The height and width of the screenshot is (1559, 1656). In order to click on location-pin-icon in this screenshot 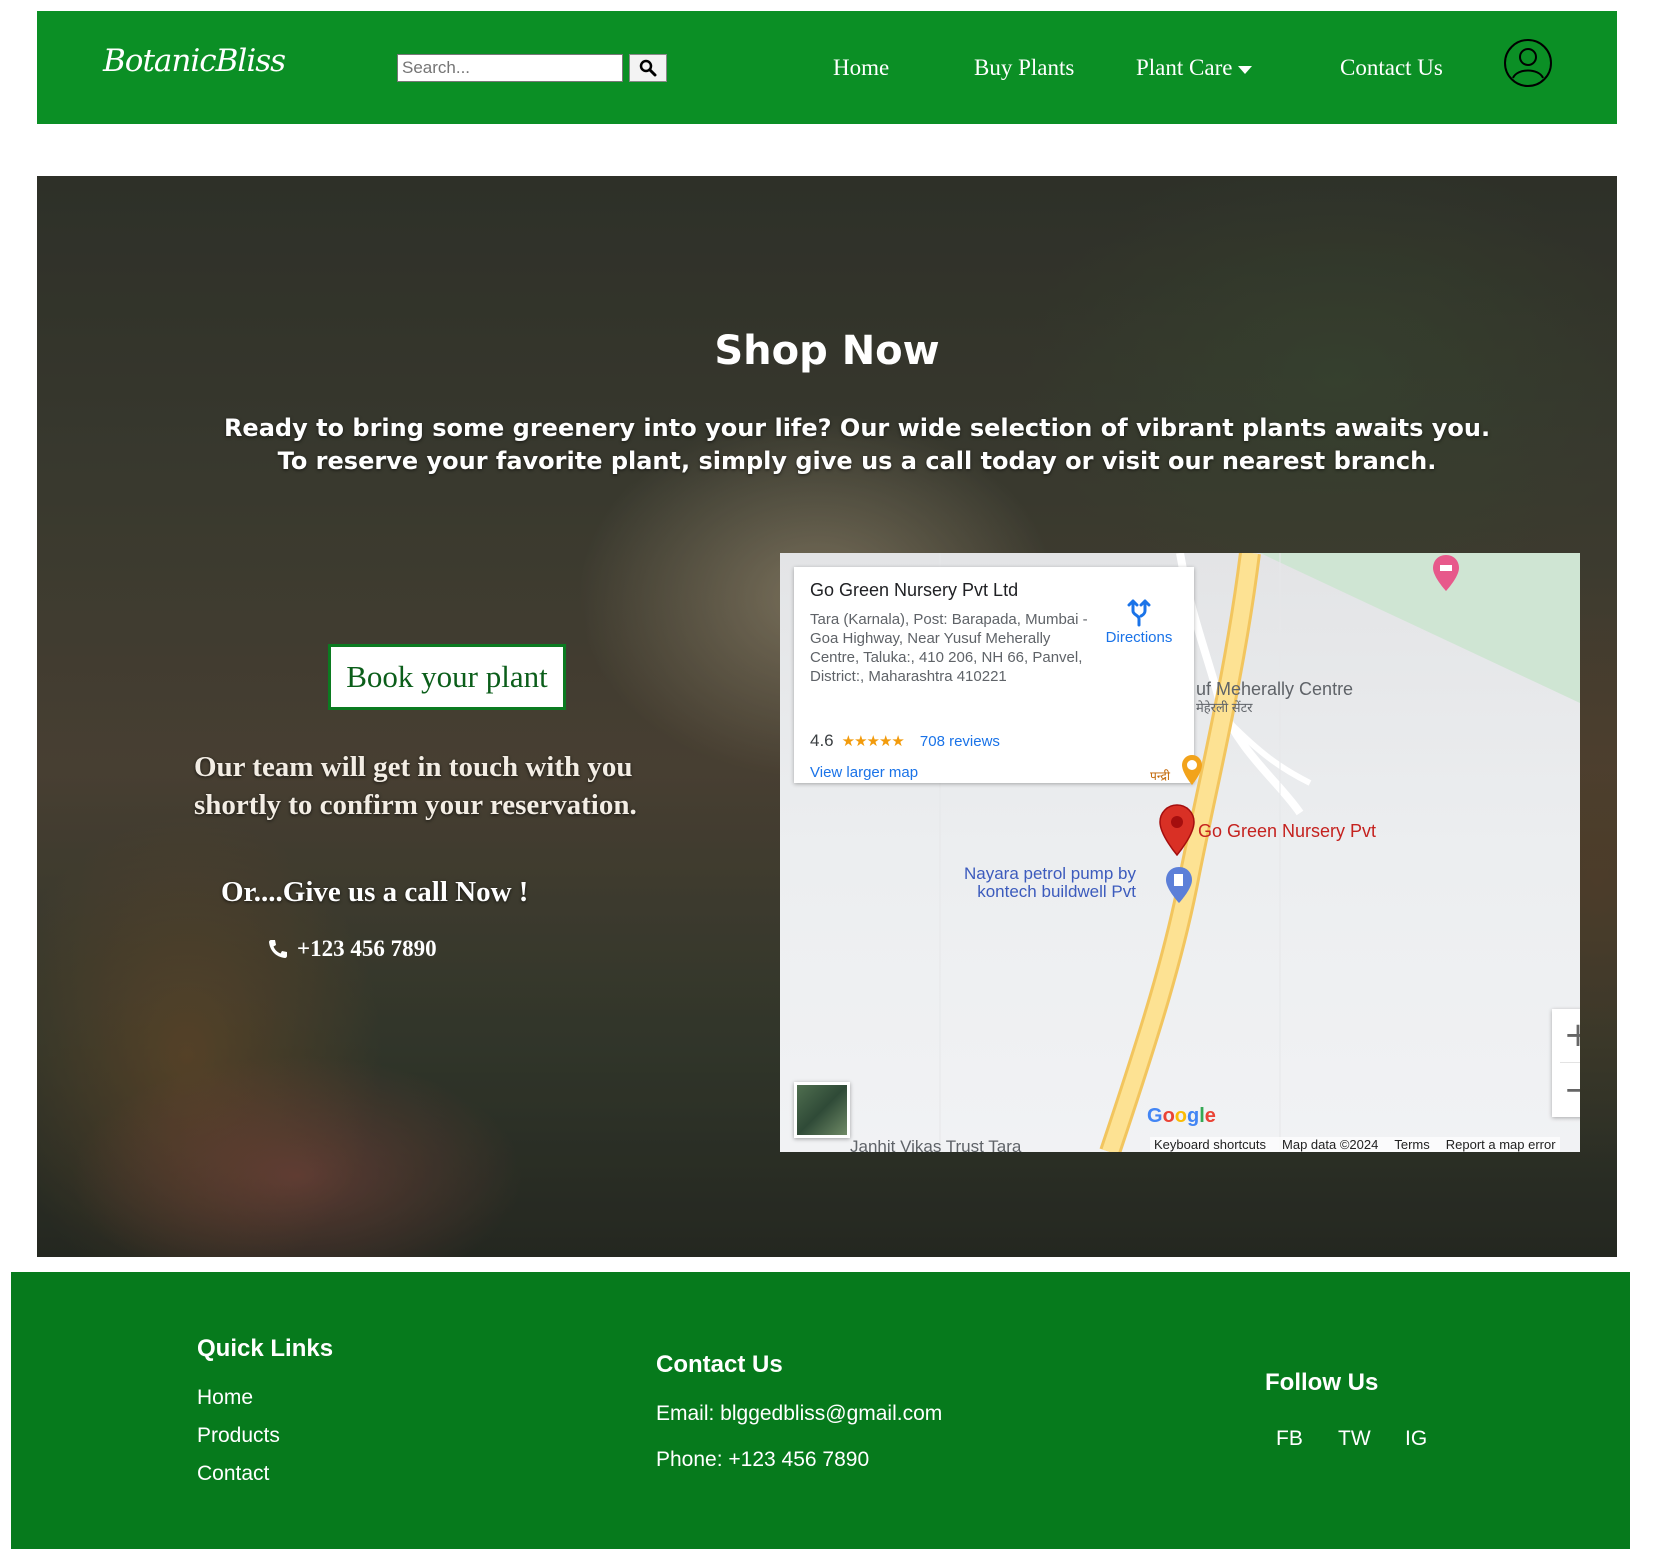, I will do `click(1177, 830)`.